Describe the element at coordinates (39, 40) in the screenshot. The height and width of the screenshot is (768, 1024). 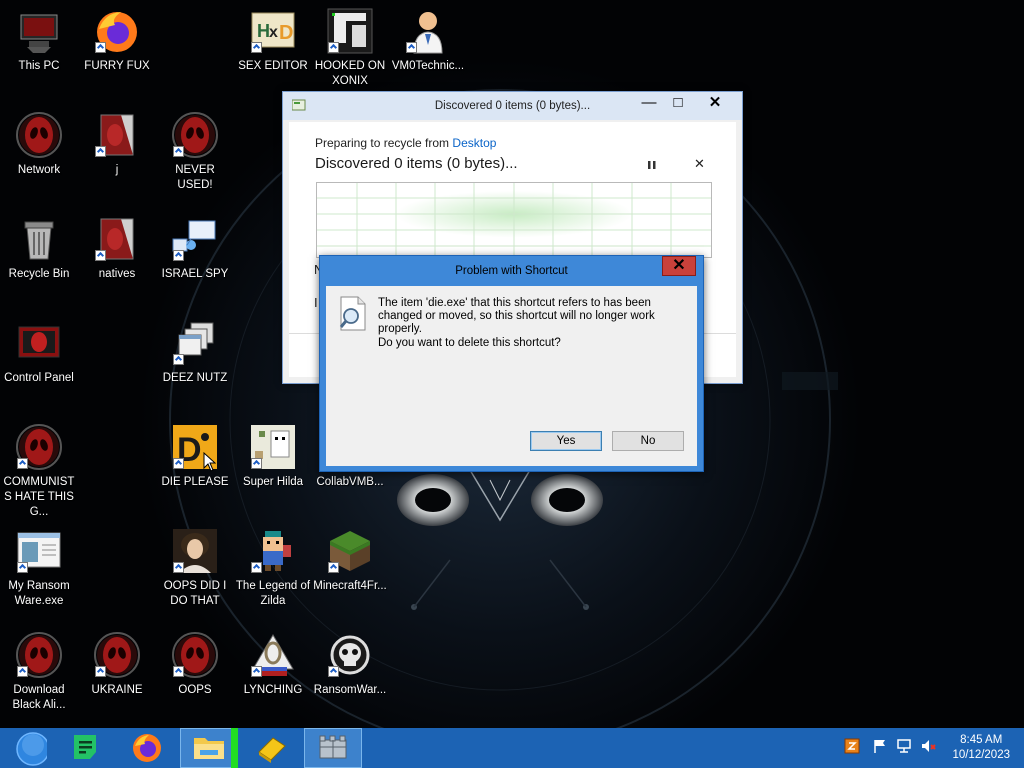
I see `desktop-icon: This PC` at that location.